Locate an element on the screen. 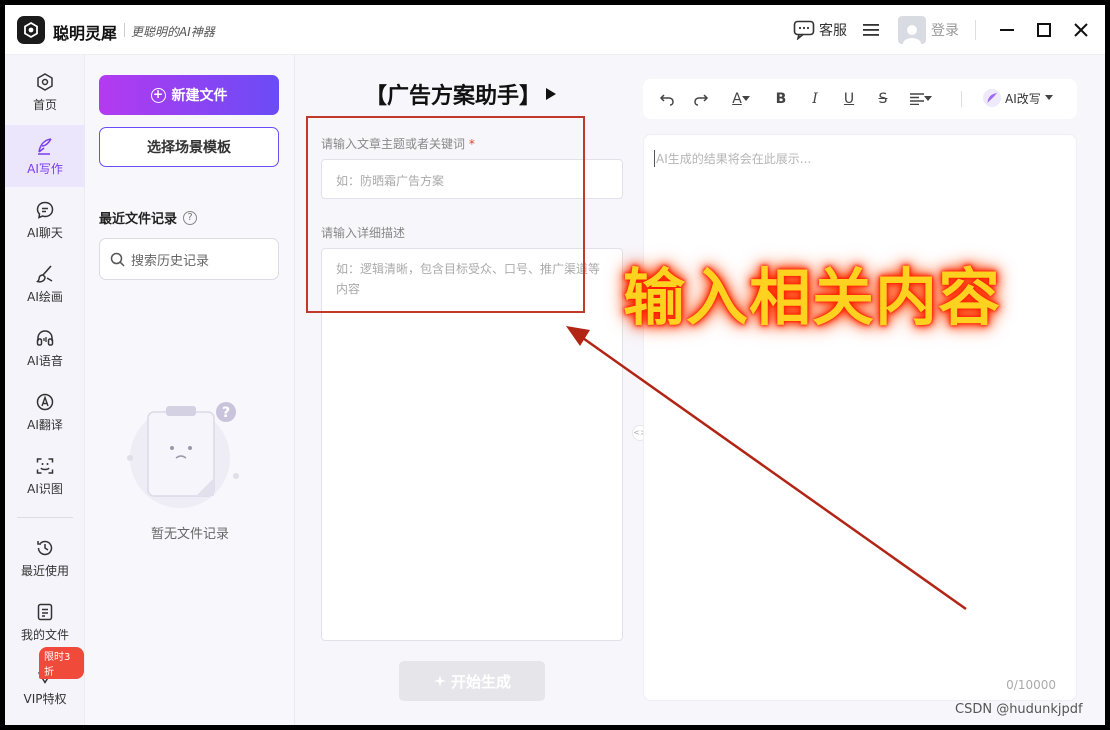  redo-button is located at coordinates (701, 99).